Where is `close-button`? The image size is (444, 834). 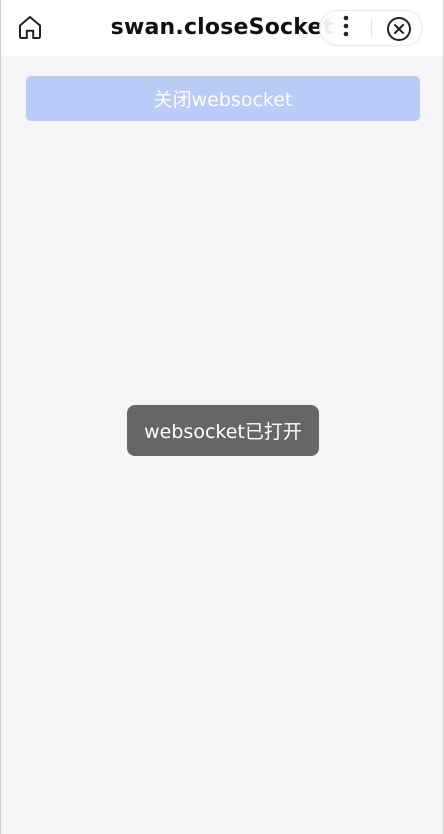 close-button is located at coordinates (399, 29).